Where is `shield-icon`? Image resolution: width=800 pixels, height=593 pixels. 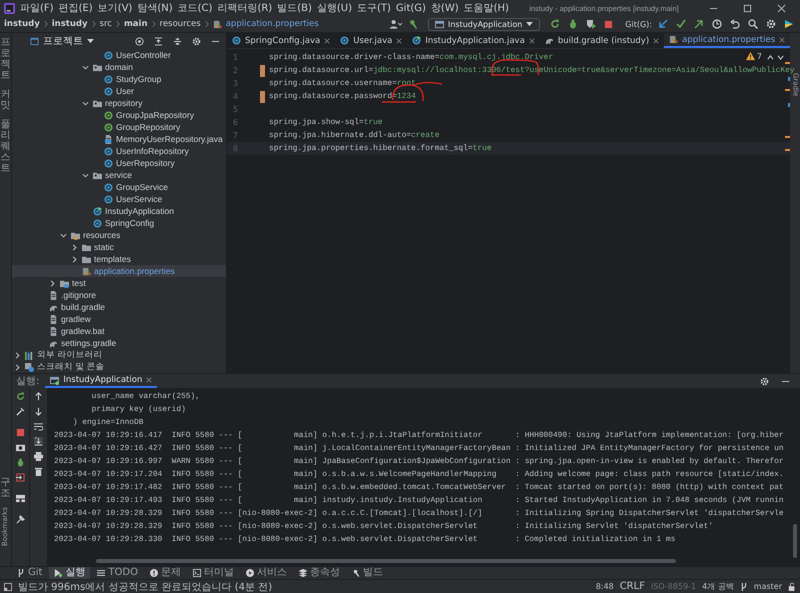 shield-icon is located at coordinates (591, 24).